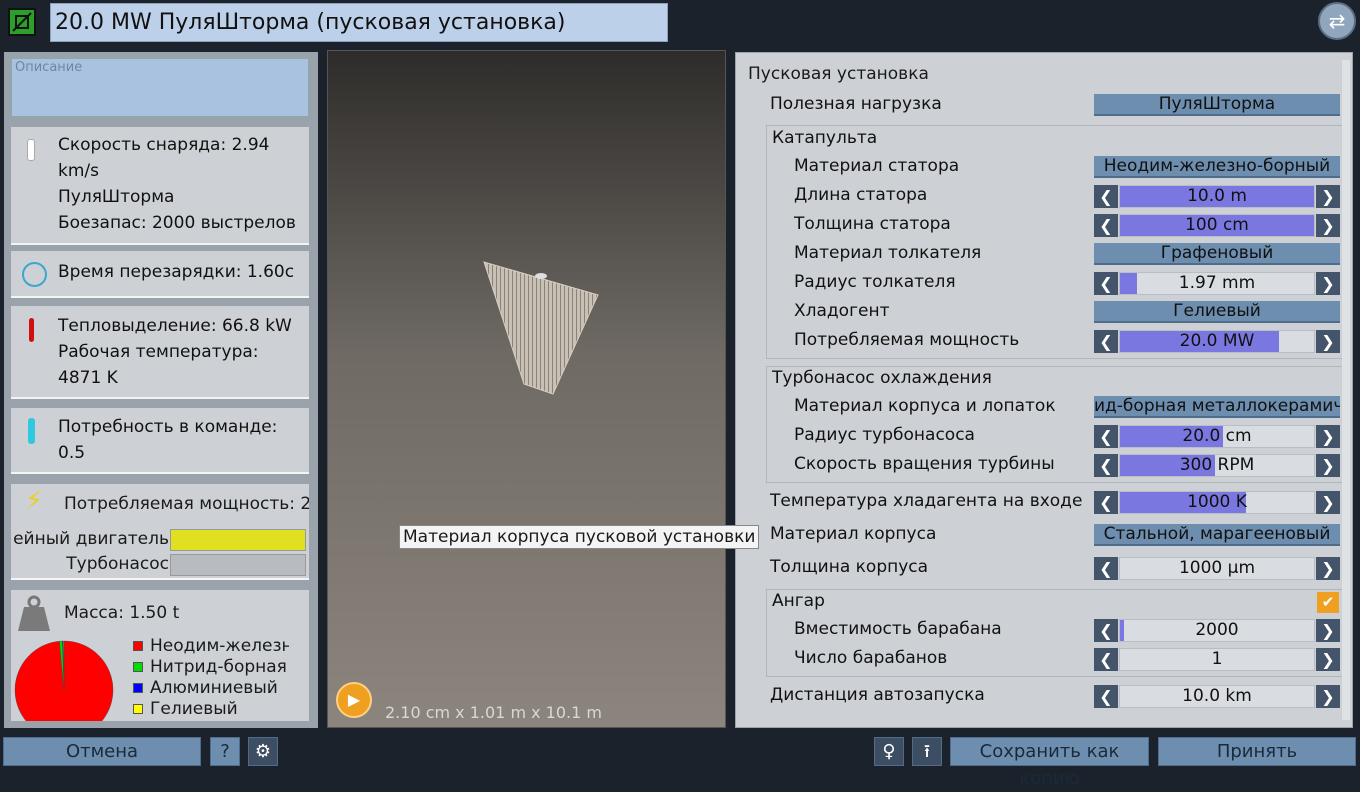 Image resolution: width=1360 pixels, height=792 pixels. What do you see at coordinates (1217, 312) in the screenshot?
I see `dropdown-7: Гелиевый` at bounding box center [1217, 312].